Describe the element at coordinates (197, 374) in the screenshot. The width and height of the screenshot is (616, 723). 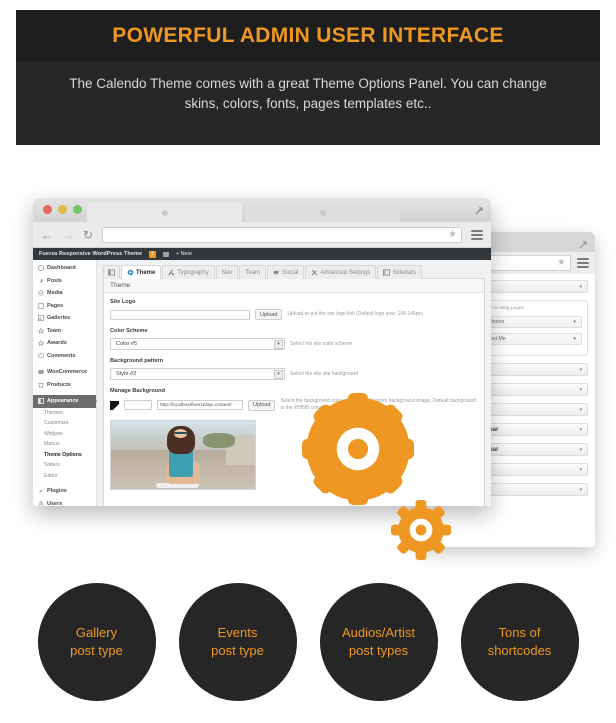
I see `background-pattern-select: Style #2 ▾` at that location.